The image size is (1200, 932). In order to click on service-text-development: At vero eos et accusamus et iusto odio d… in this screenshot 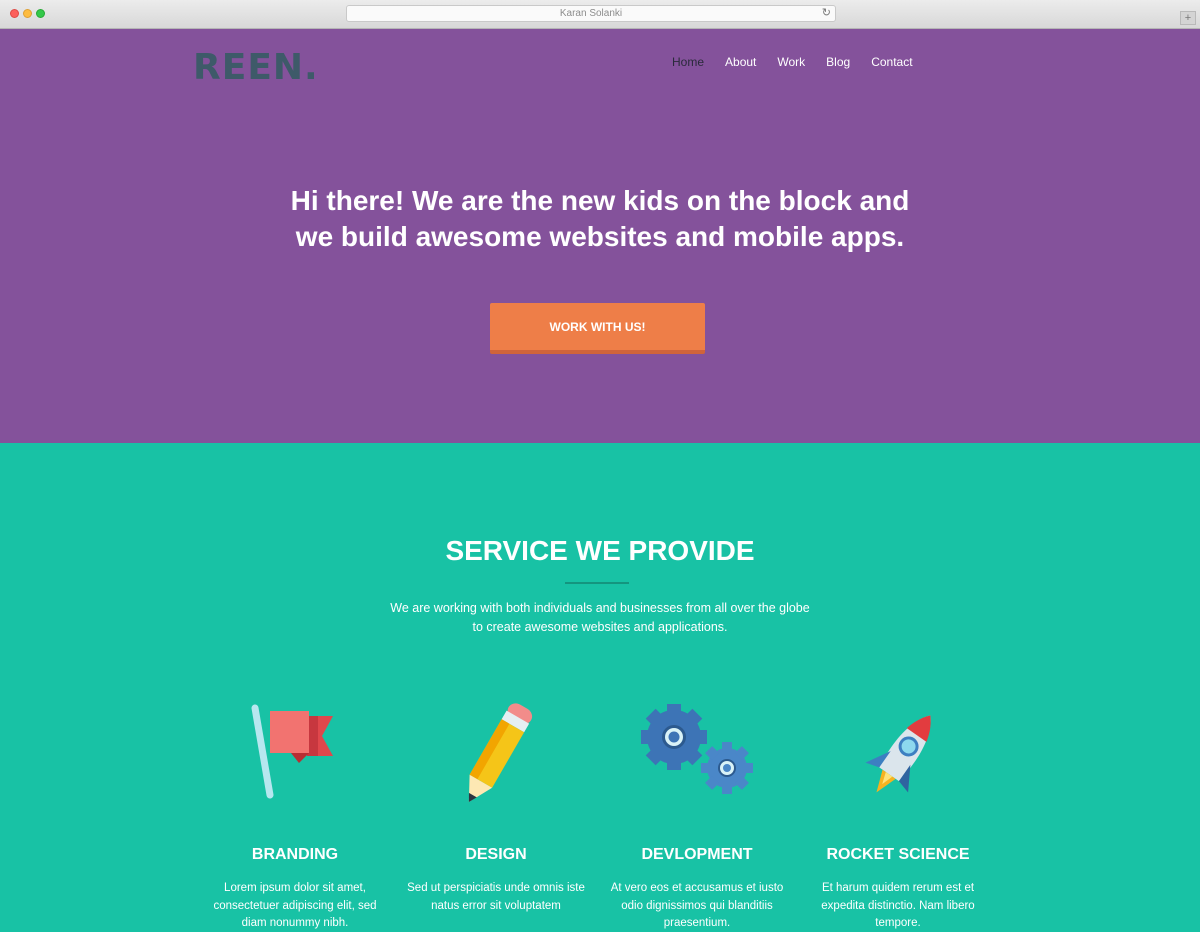, I will do `click(697, 906)`.